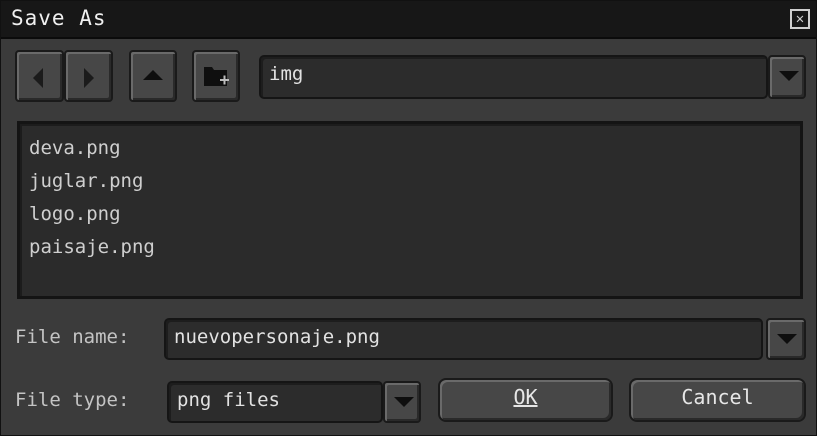 This screenshot has width=817, height=436. I want to click on arrow-left-icon, so click(38, 78).